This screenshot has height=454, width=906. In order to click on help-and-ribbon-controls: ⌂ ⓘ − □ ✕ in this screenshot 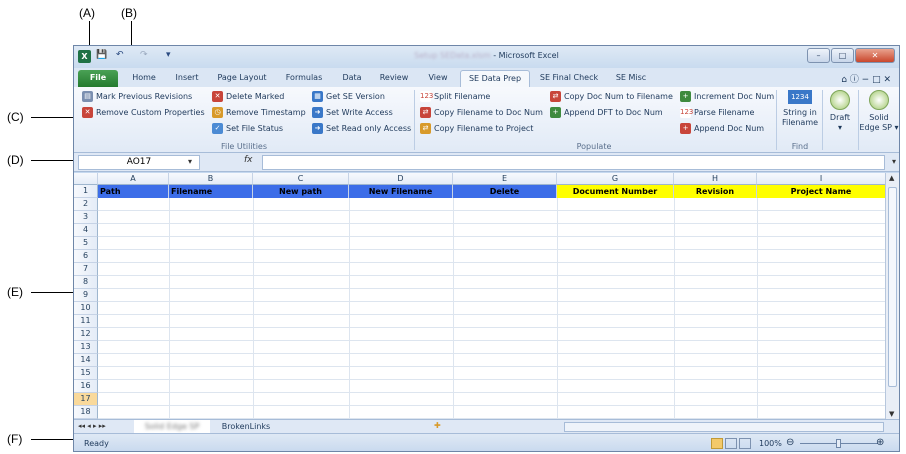, I will do `click(866, 78)`.